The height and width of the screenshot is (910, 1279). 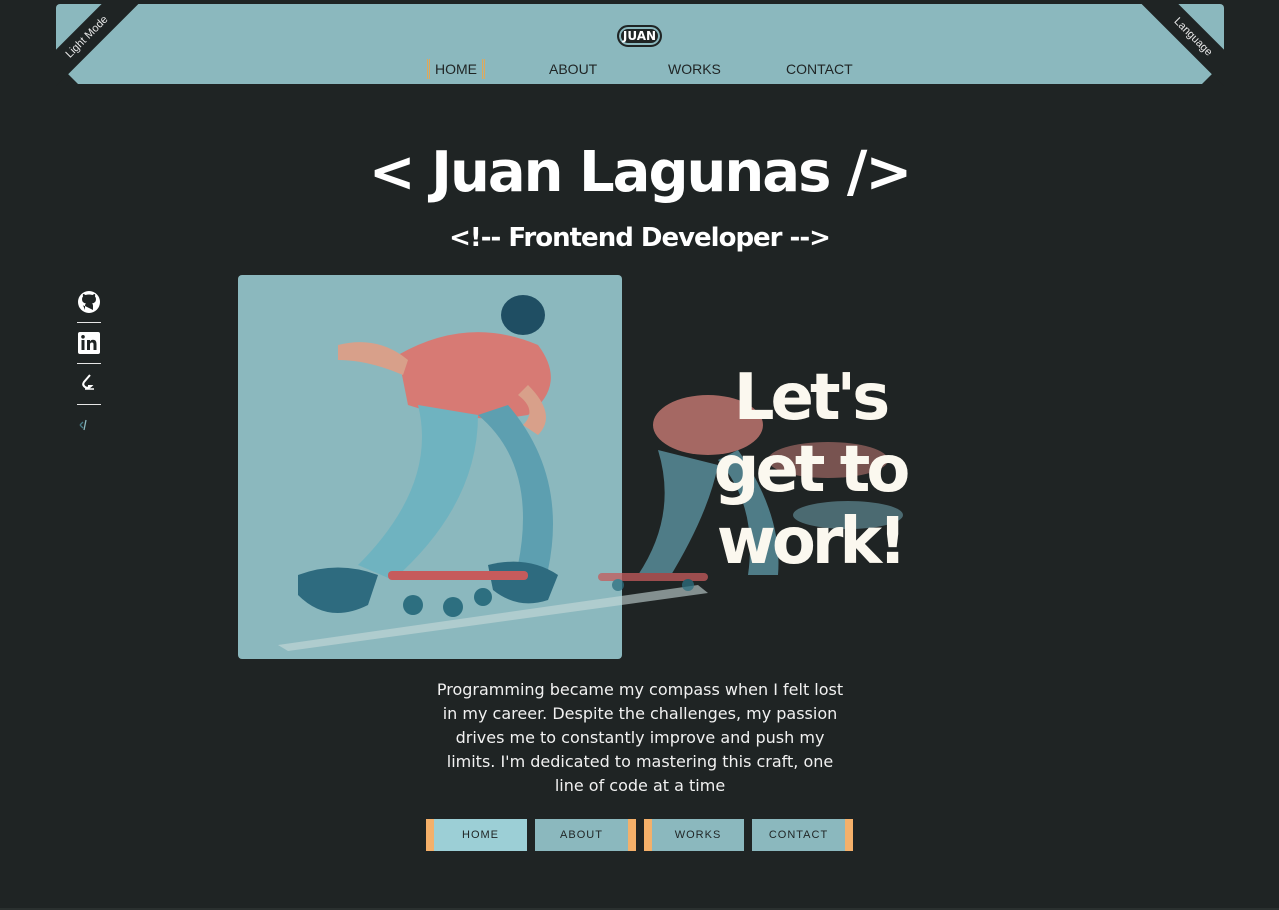 I want to click on language-corner: Language, so click(x=1178, y=50).